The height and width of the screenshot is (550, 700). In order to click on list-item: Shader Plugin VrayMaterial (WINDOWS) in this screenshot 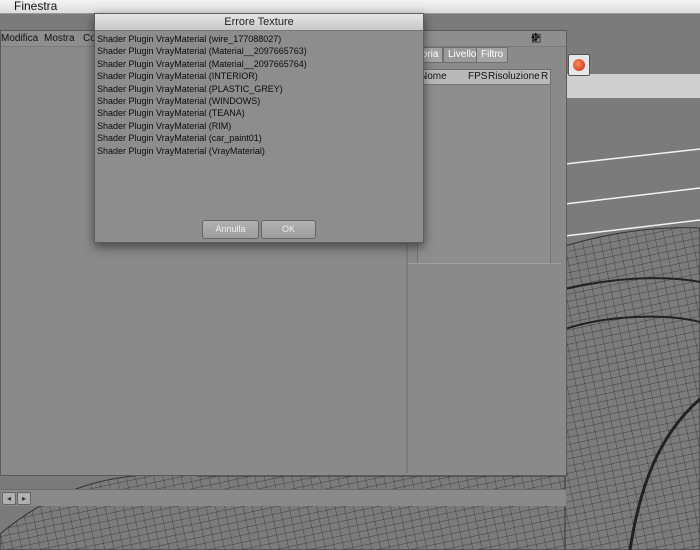, I will do `click(179, 101)`.